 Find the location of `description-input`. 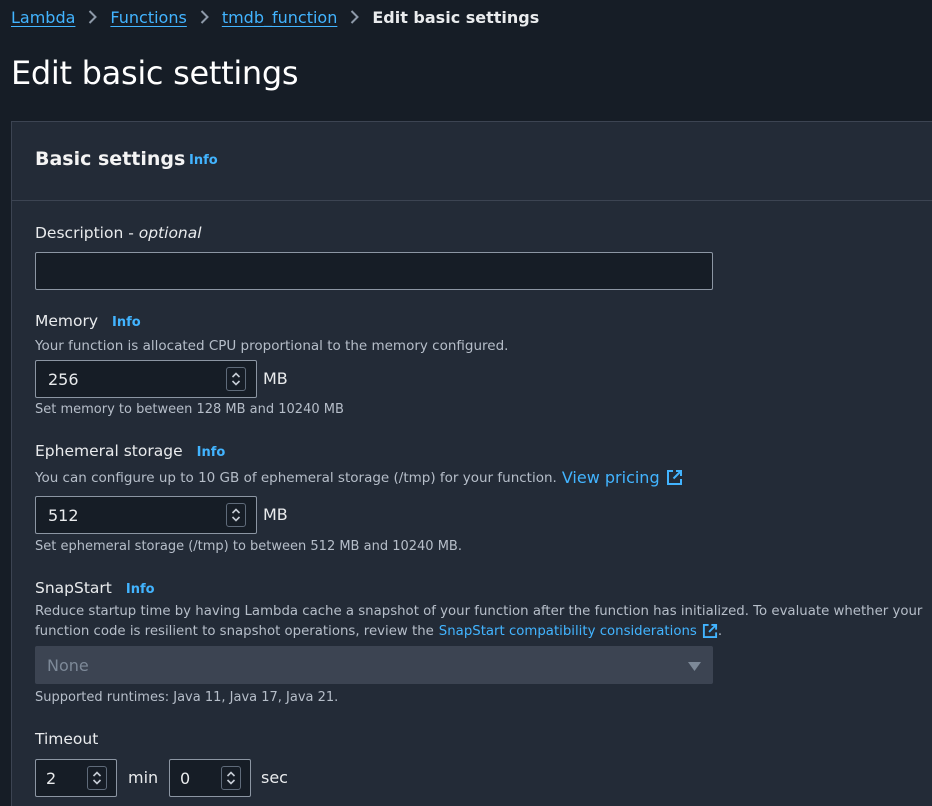

description-input is located at coordinates (374, 271).